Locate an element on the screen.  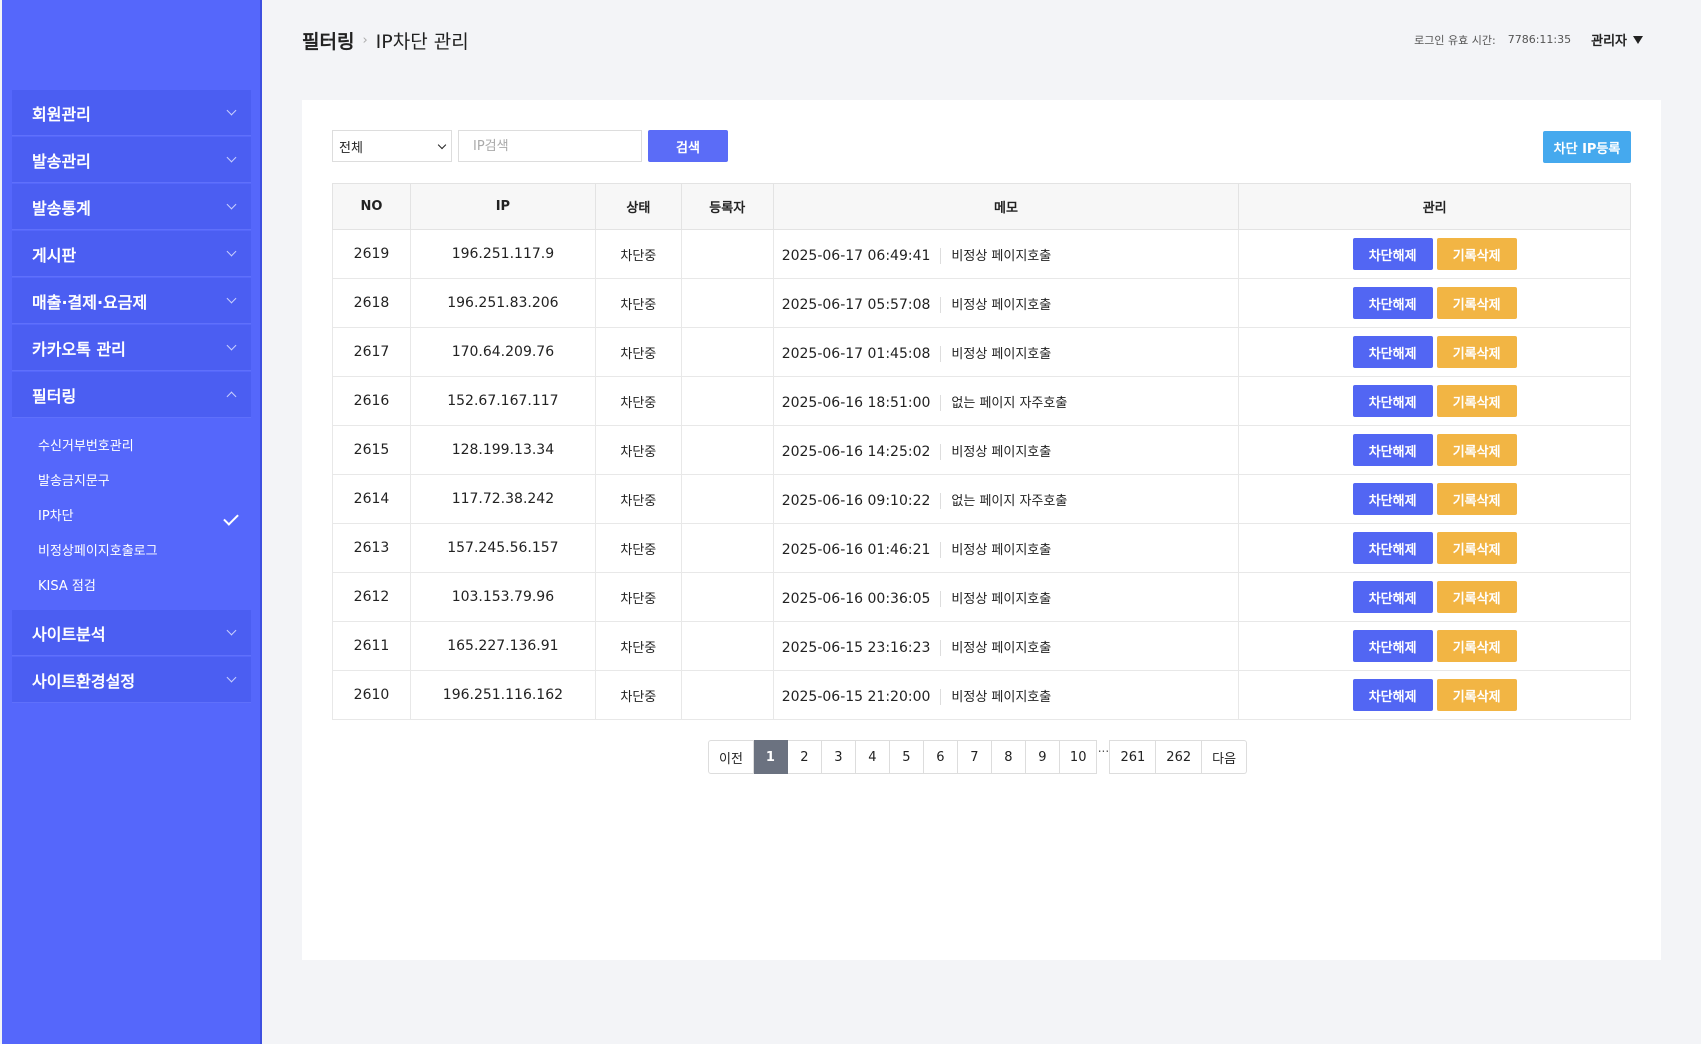
sidebar-item: 회원관리 is located at coordinates (131, 113).